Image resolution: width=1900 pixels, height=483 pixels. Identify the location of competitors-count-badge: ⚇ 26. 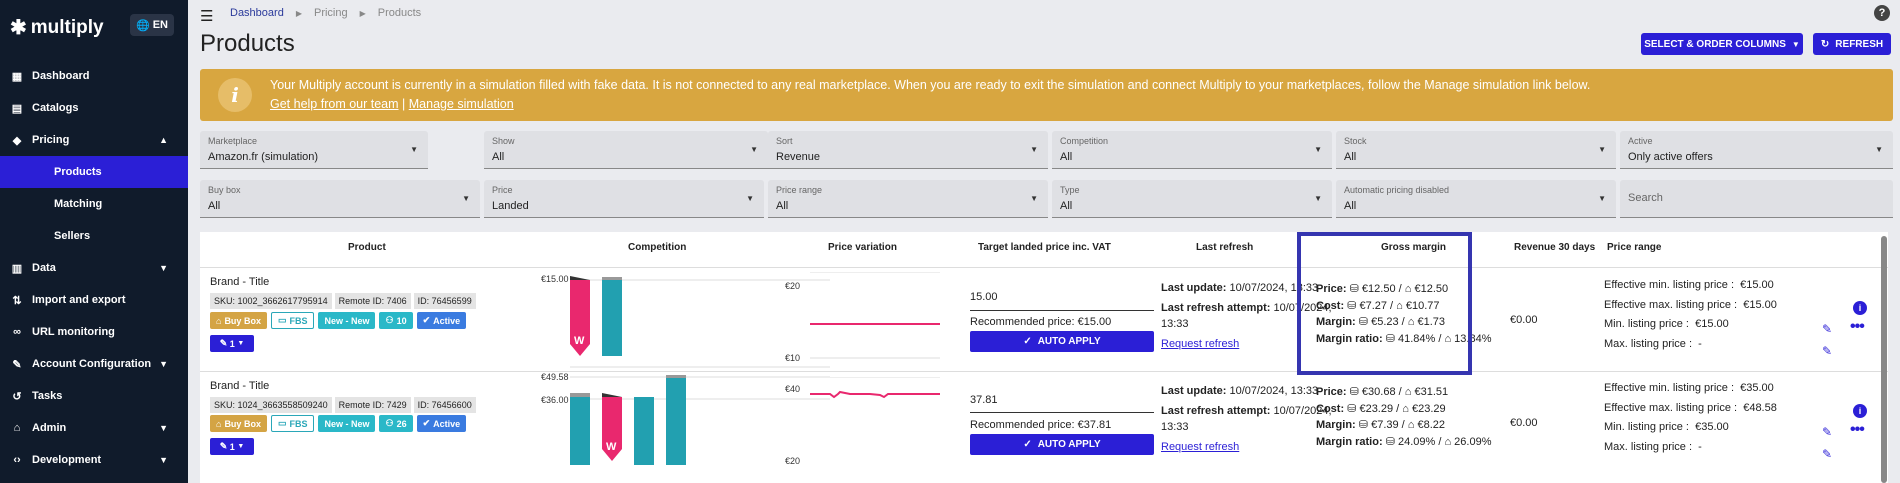
(396, 423).